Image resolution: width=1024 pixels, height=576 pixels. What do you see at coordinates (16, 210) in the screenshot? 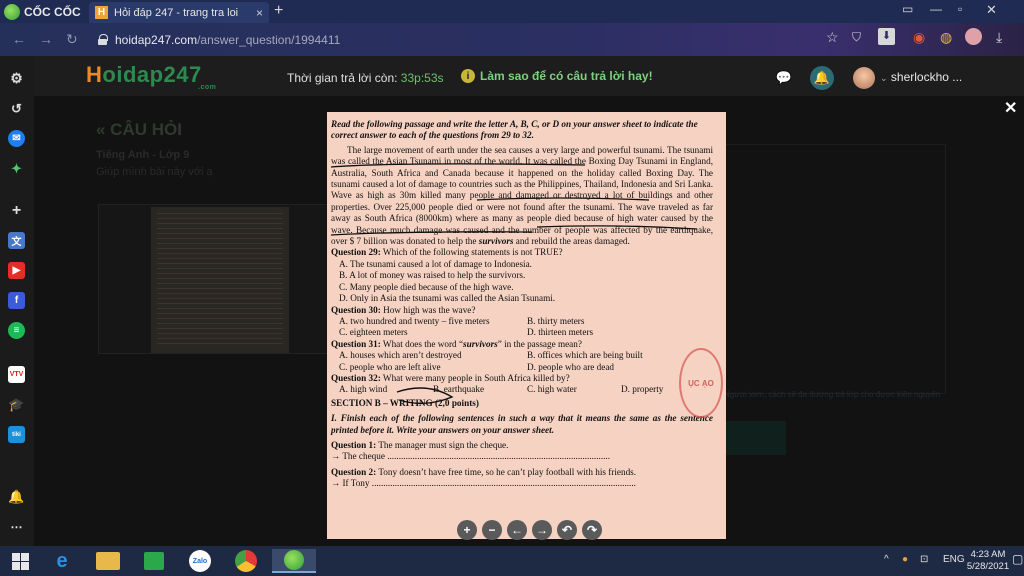
I see `plus-icon: +` at bounding box center [16, 210].